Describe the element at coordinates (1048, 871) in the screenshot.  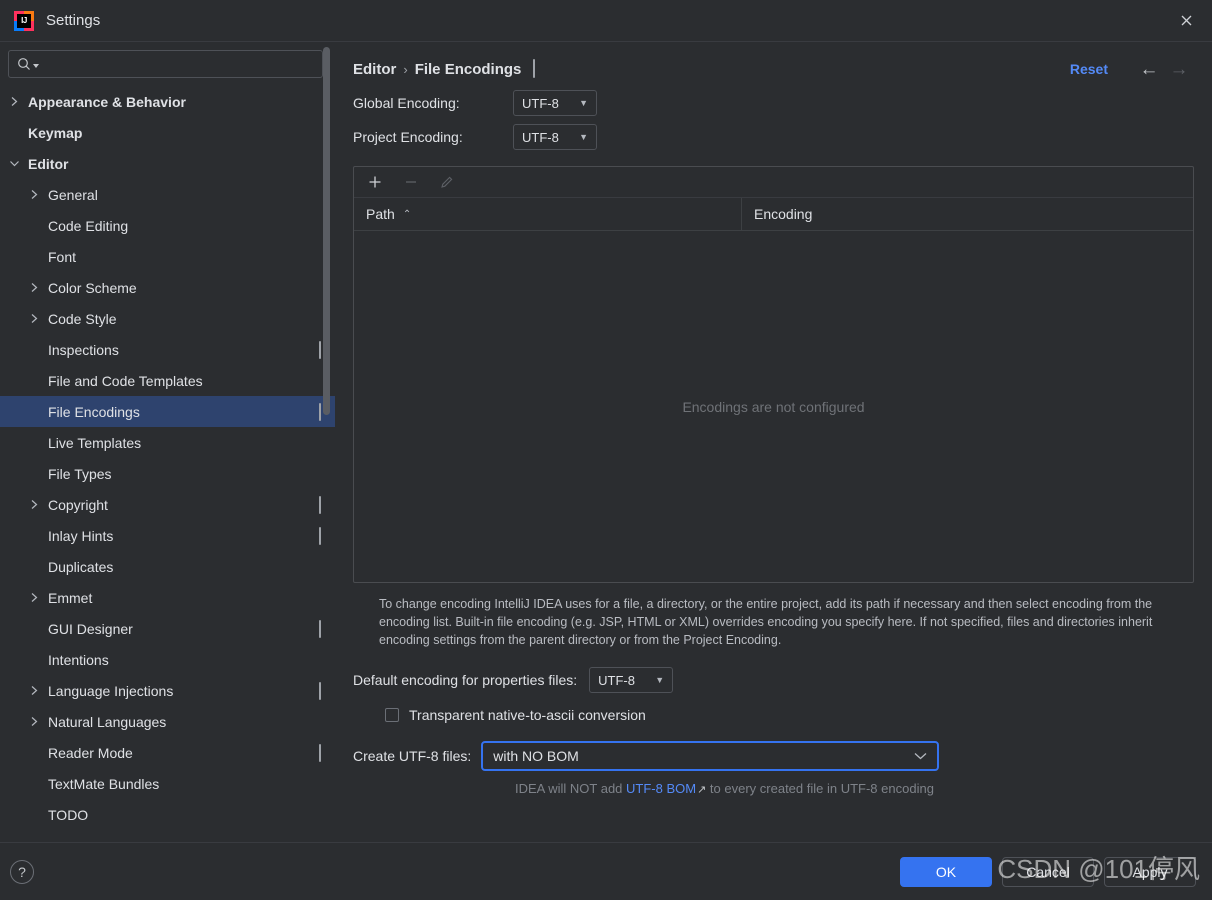
I see `cancel-button: Cancel` at that location.